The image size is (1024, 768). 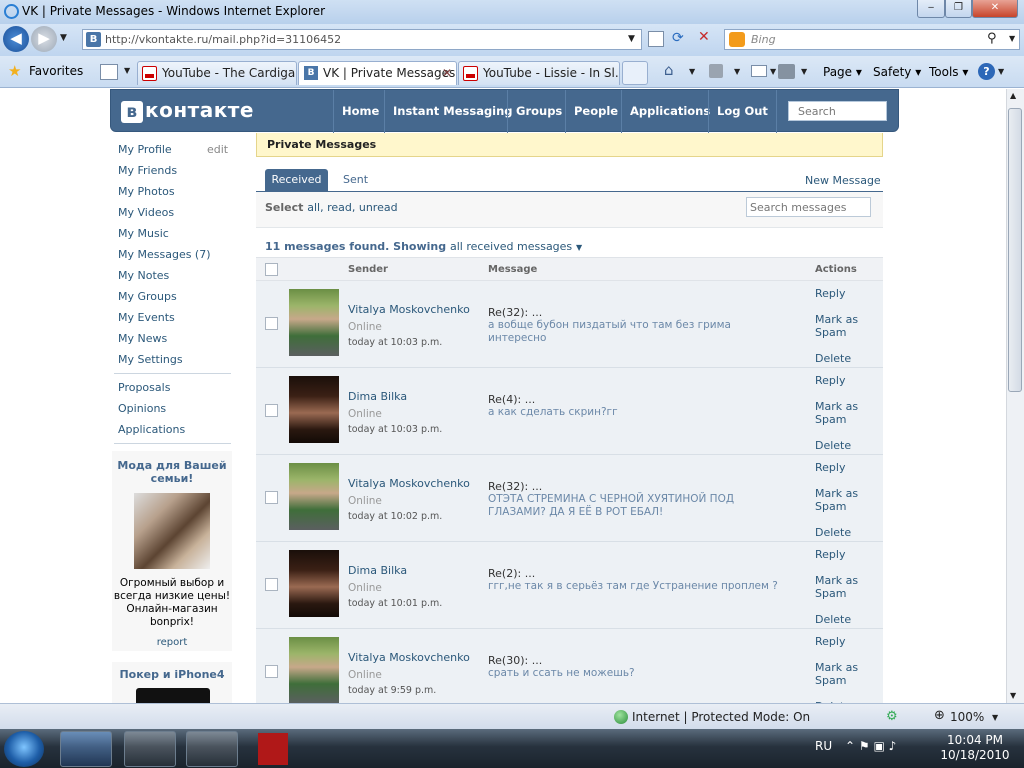 I want to click on menu-my-news: My News, so click(x=142, y=338).